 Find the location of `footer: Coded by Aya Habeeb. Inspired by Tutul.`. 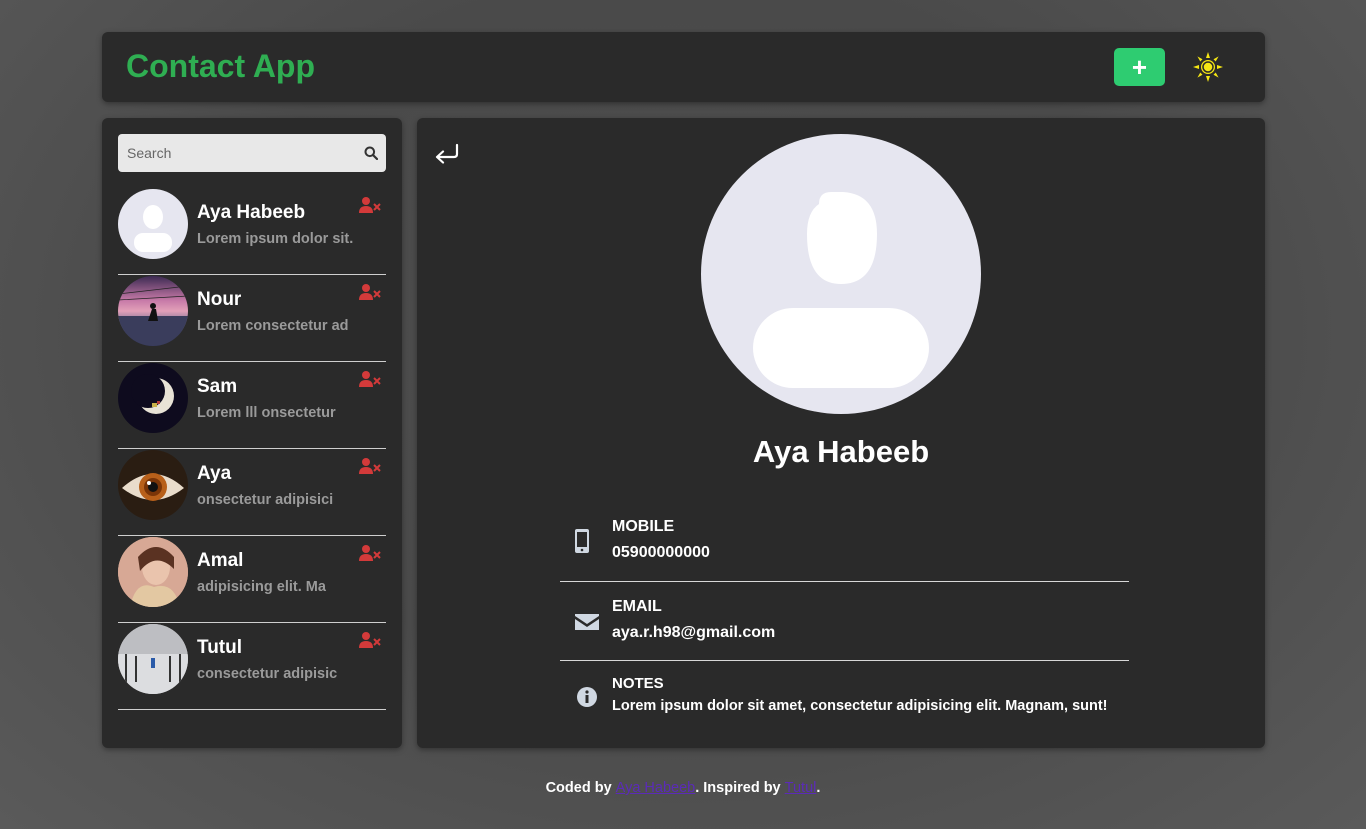

footer: Coded by Aya Habeeb. Inspired by Tutul. is located at coordinates (683, 788).